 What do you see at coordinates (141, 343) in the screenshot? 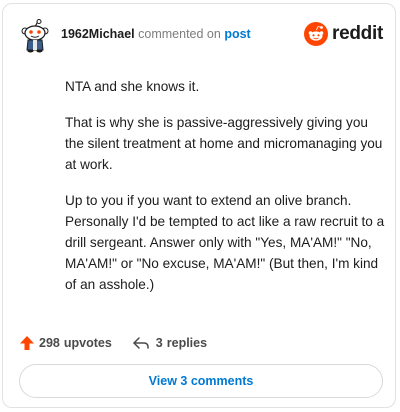
I see `reply-arrow-icon` at bounding box center [141, 343].